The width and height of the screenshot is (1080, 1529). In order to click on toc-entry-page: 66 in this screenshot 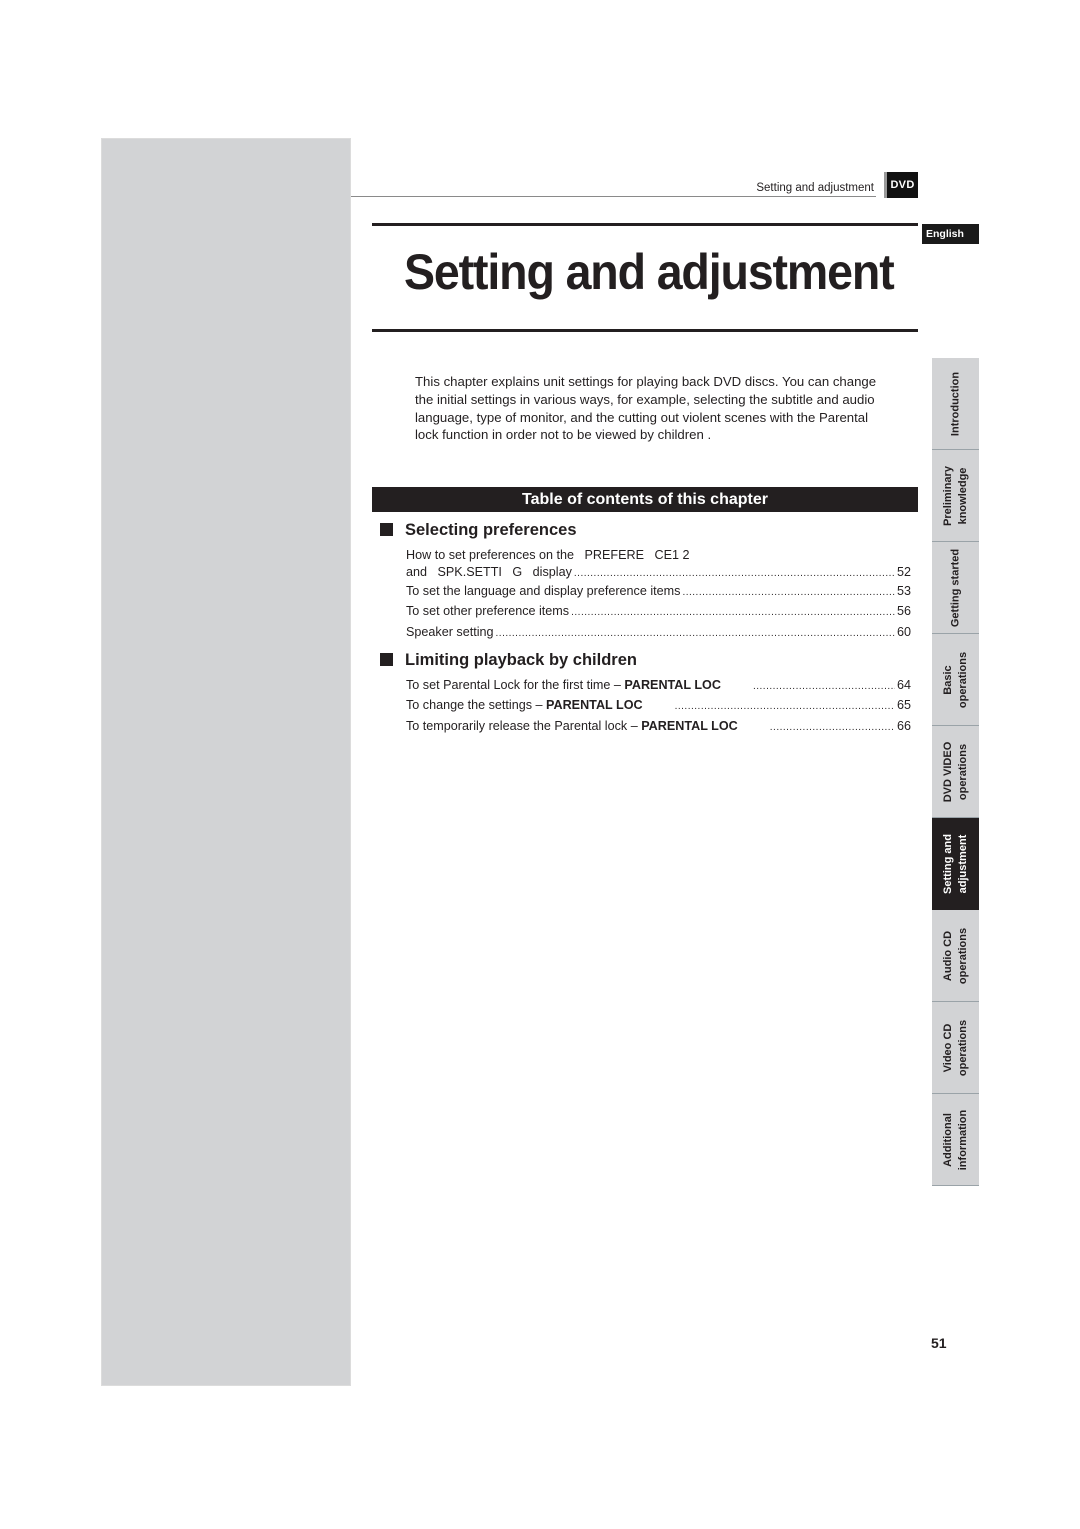, I will do `click(903, 726)`.